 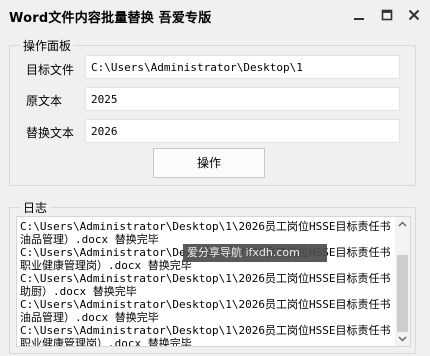 What do you see at coordinates (209, 163) in the screenshot?
I see `operate-button: 操作` at bounding box center [209, 163].